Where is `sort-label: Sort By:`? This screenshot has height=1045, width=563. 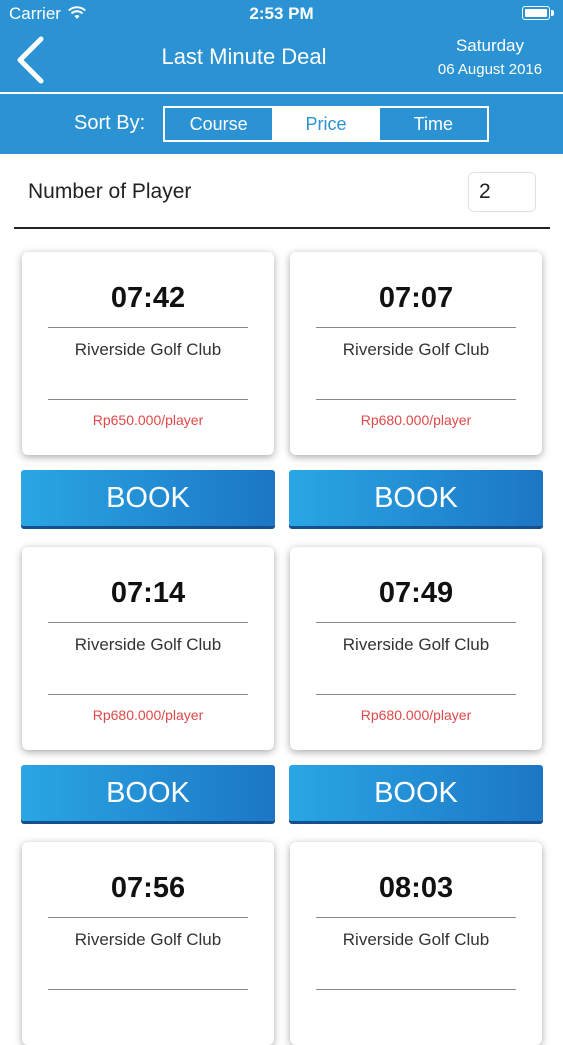 sort-label: Sort By: is located at coordinates (110, 123).